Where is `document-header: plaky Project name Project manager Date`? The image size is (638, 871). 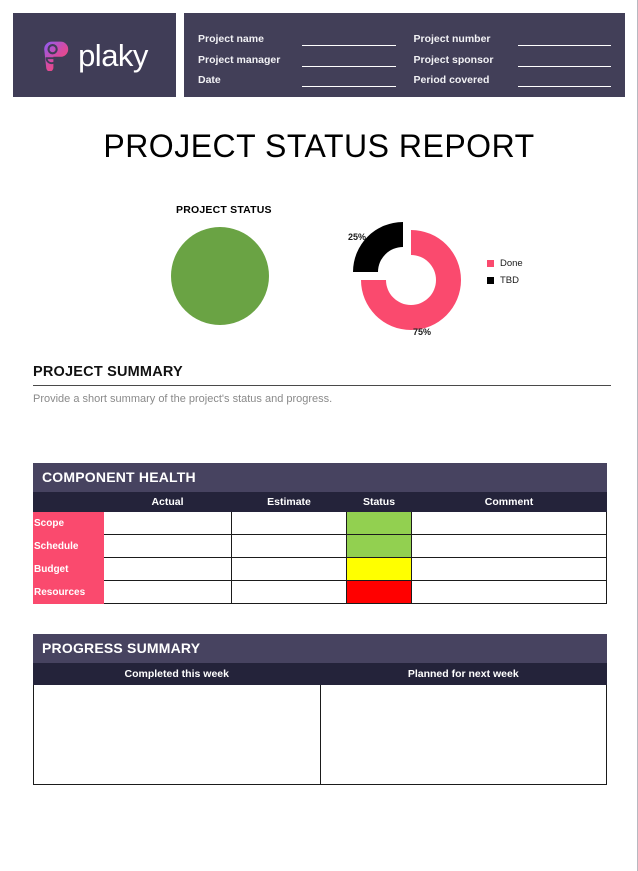 document-header: plaky Project name Project manager Date is located at coordinates (319, 55).